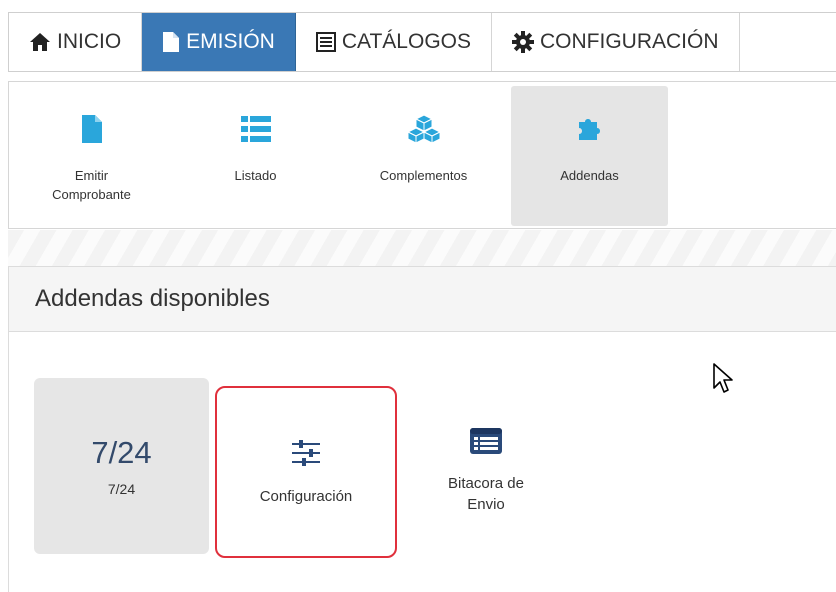 The image size is (836, 592). I want to click on tab-inicio-label: INICIO, so click(89, 41).